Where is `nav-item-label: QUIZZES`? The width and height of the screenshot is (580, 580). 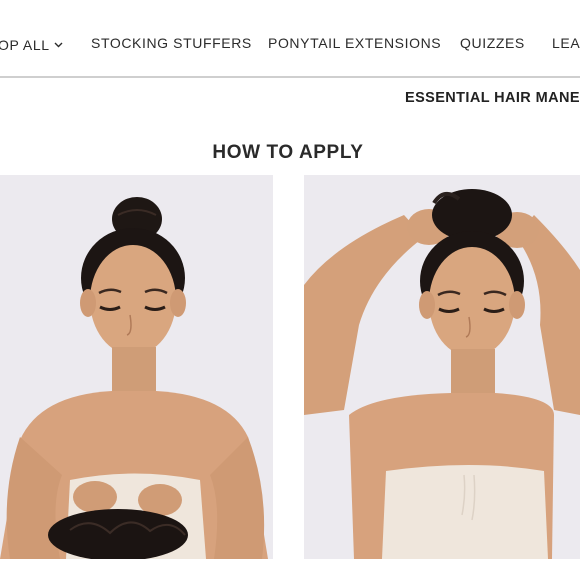 nav-item-label: QUIZZES is located at coordinates (492, 43).